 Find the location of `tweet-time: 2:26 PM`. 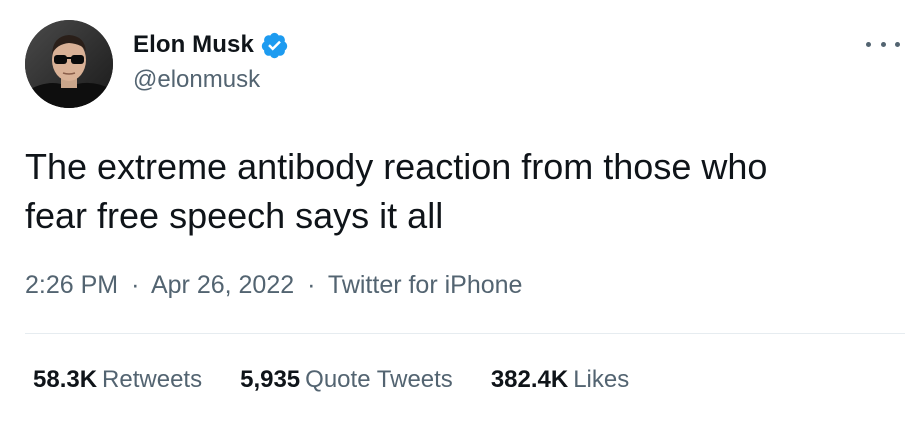

tweet-time: 2:26 PM is located at coordinates (71, 285).